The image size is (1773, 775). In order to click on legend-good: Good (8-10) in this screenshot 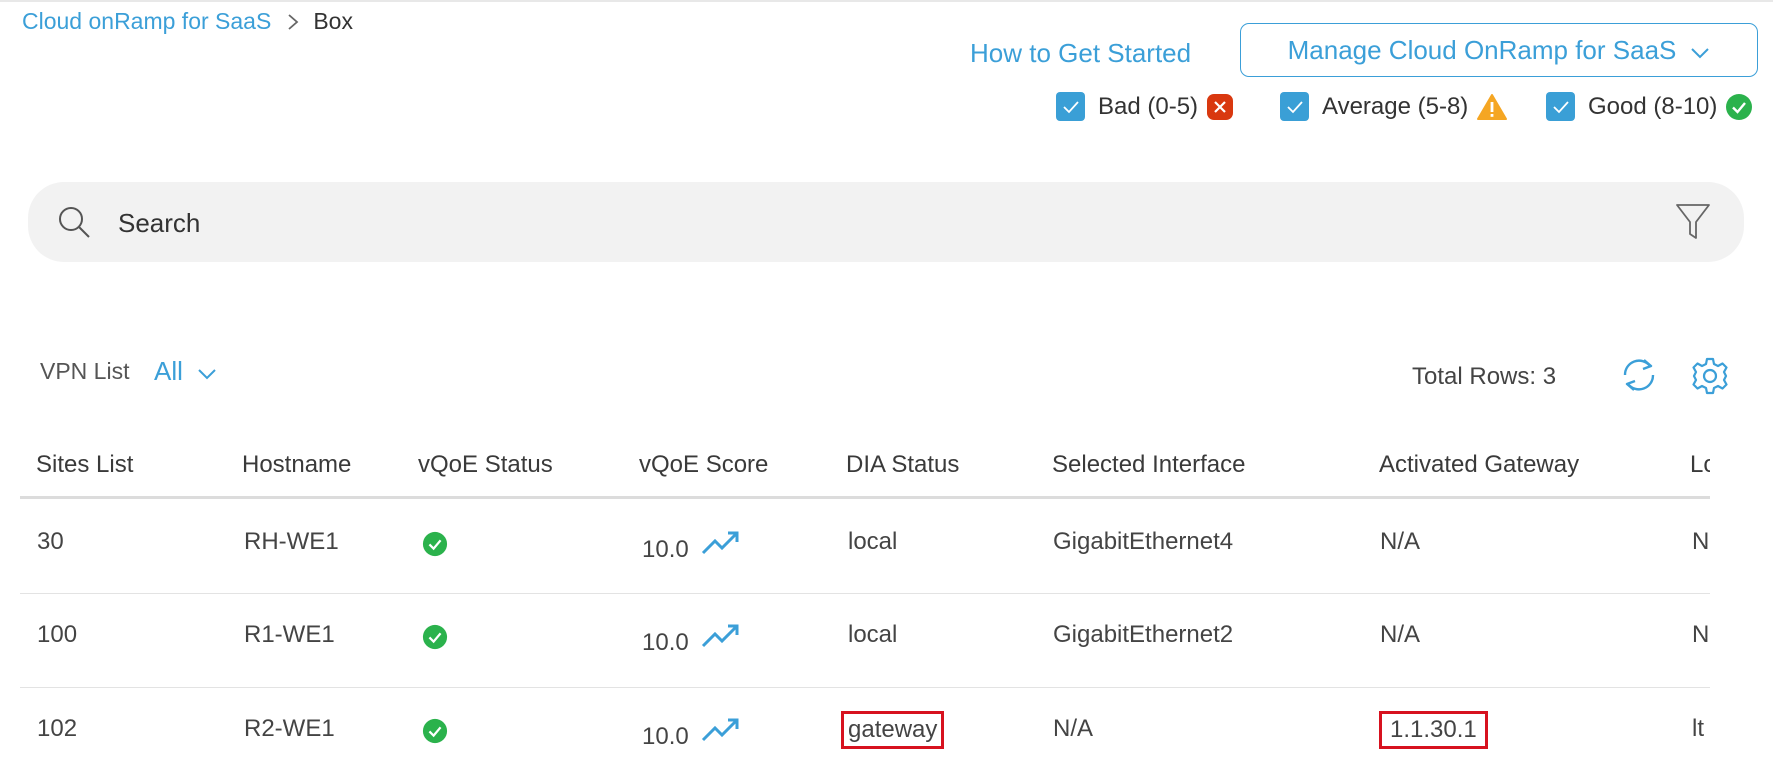, I will do `click(1649, 106)`.